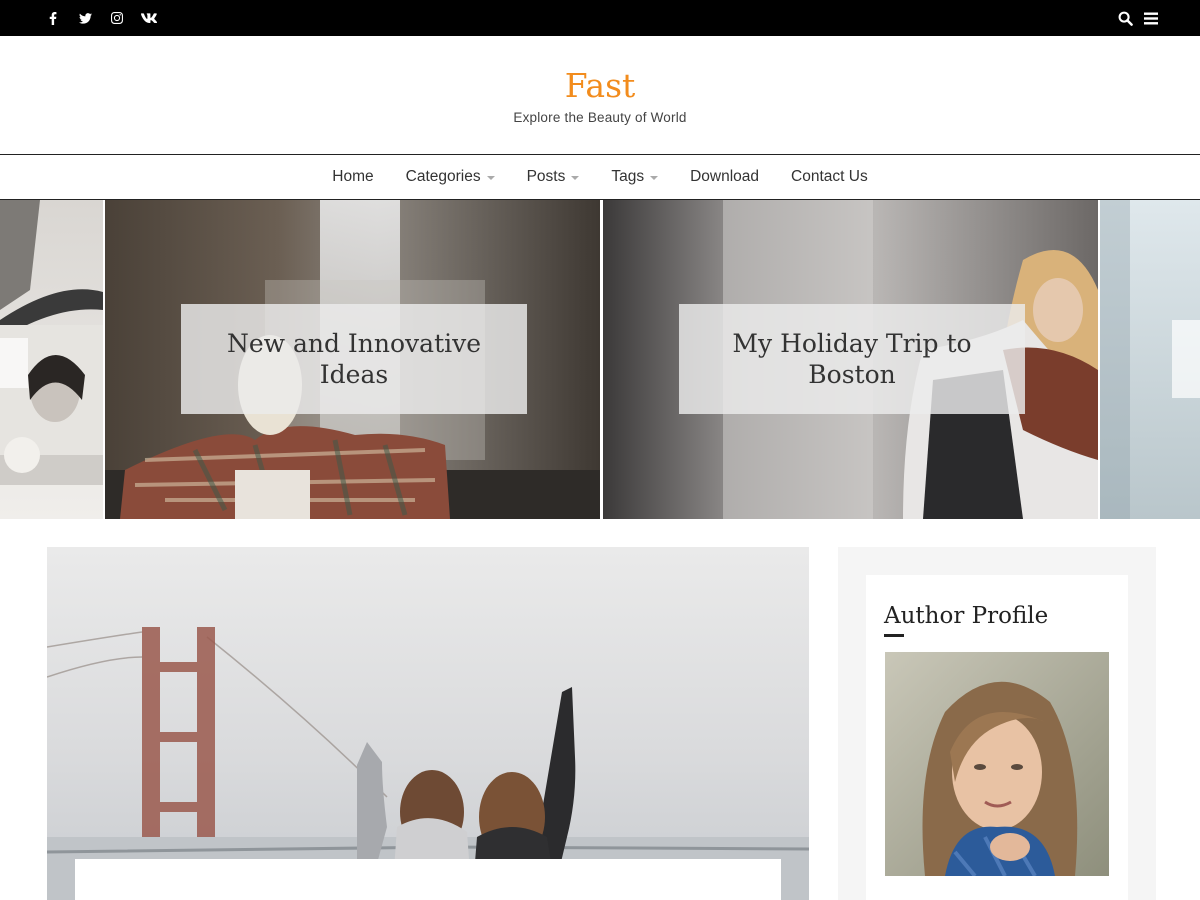 Image resolution: width=1200 pixels, height=900 pixels. What do you see at coordinates (101, 18) in the screenshot?
I see `social-links` at bounding box center [101, 18].